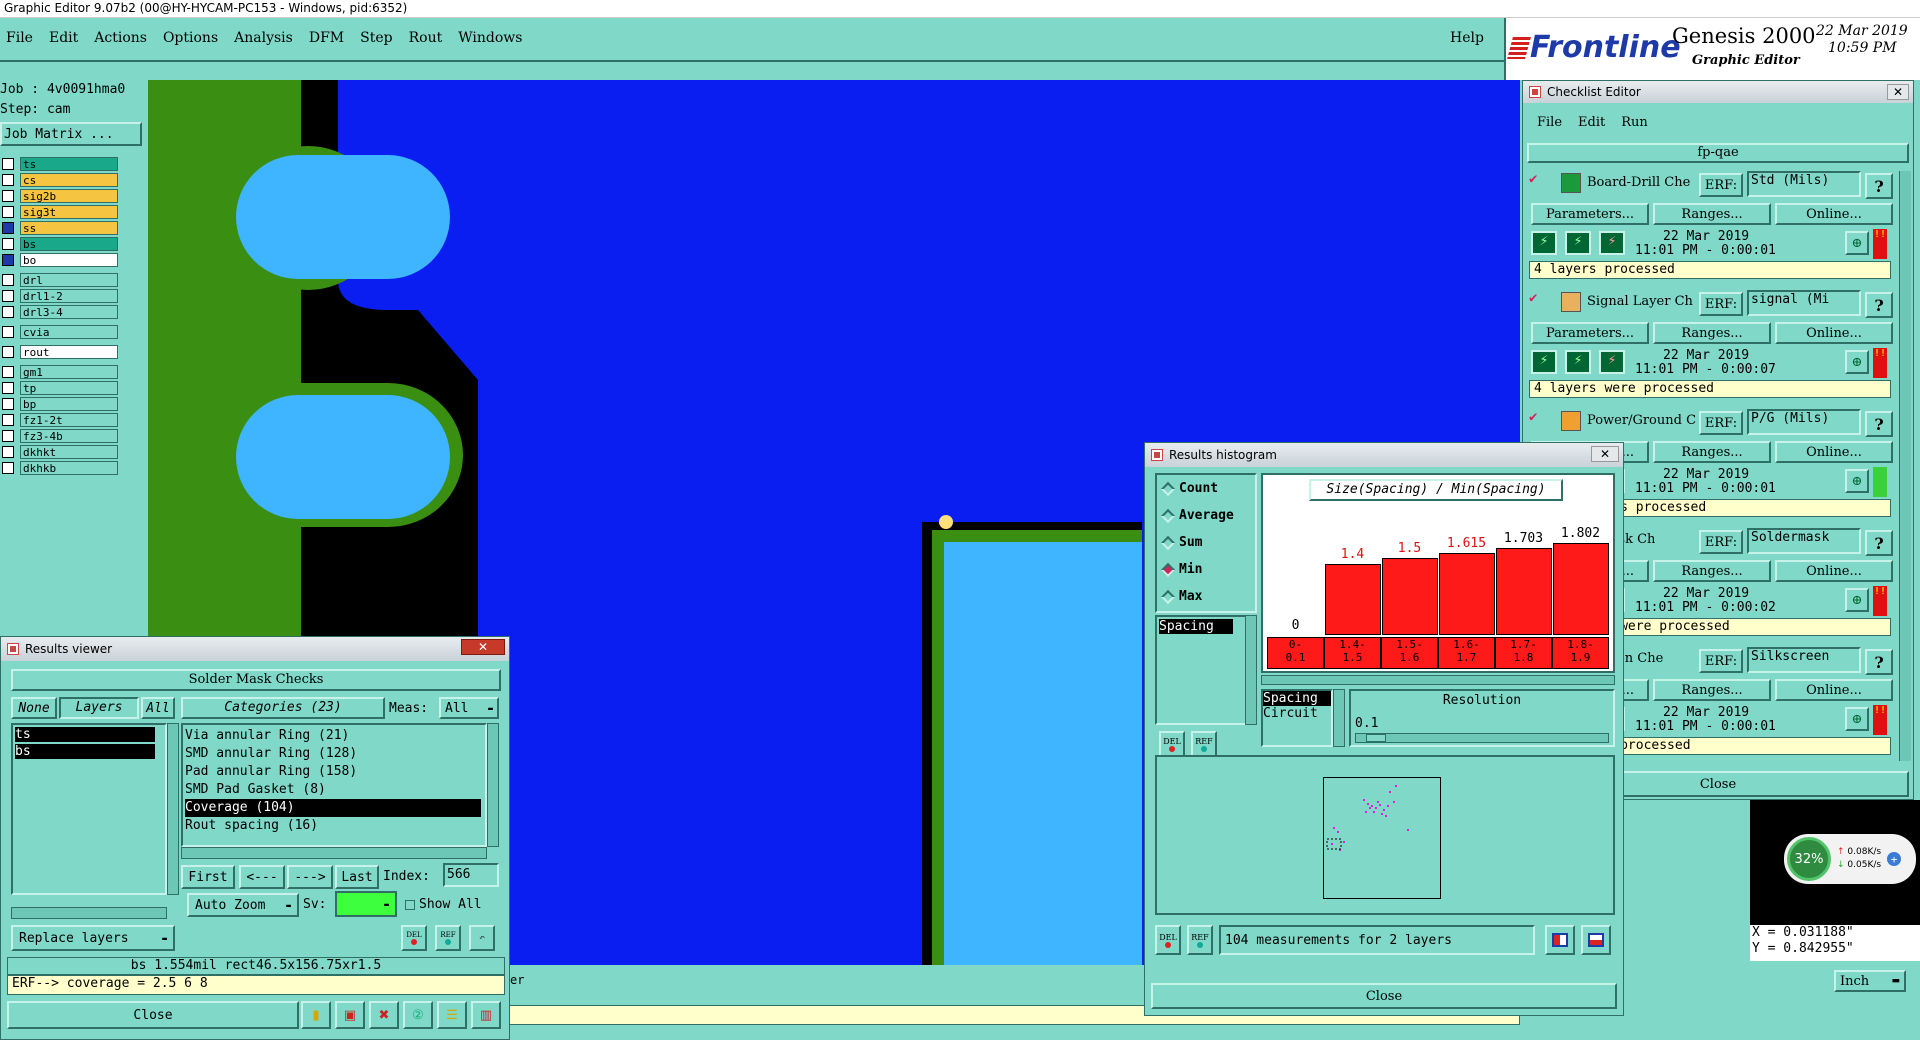 The height and width of the screenshot is (1040, 1920). I want to click on menu-dfm: DFM, so click(326, 38).